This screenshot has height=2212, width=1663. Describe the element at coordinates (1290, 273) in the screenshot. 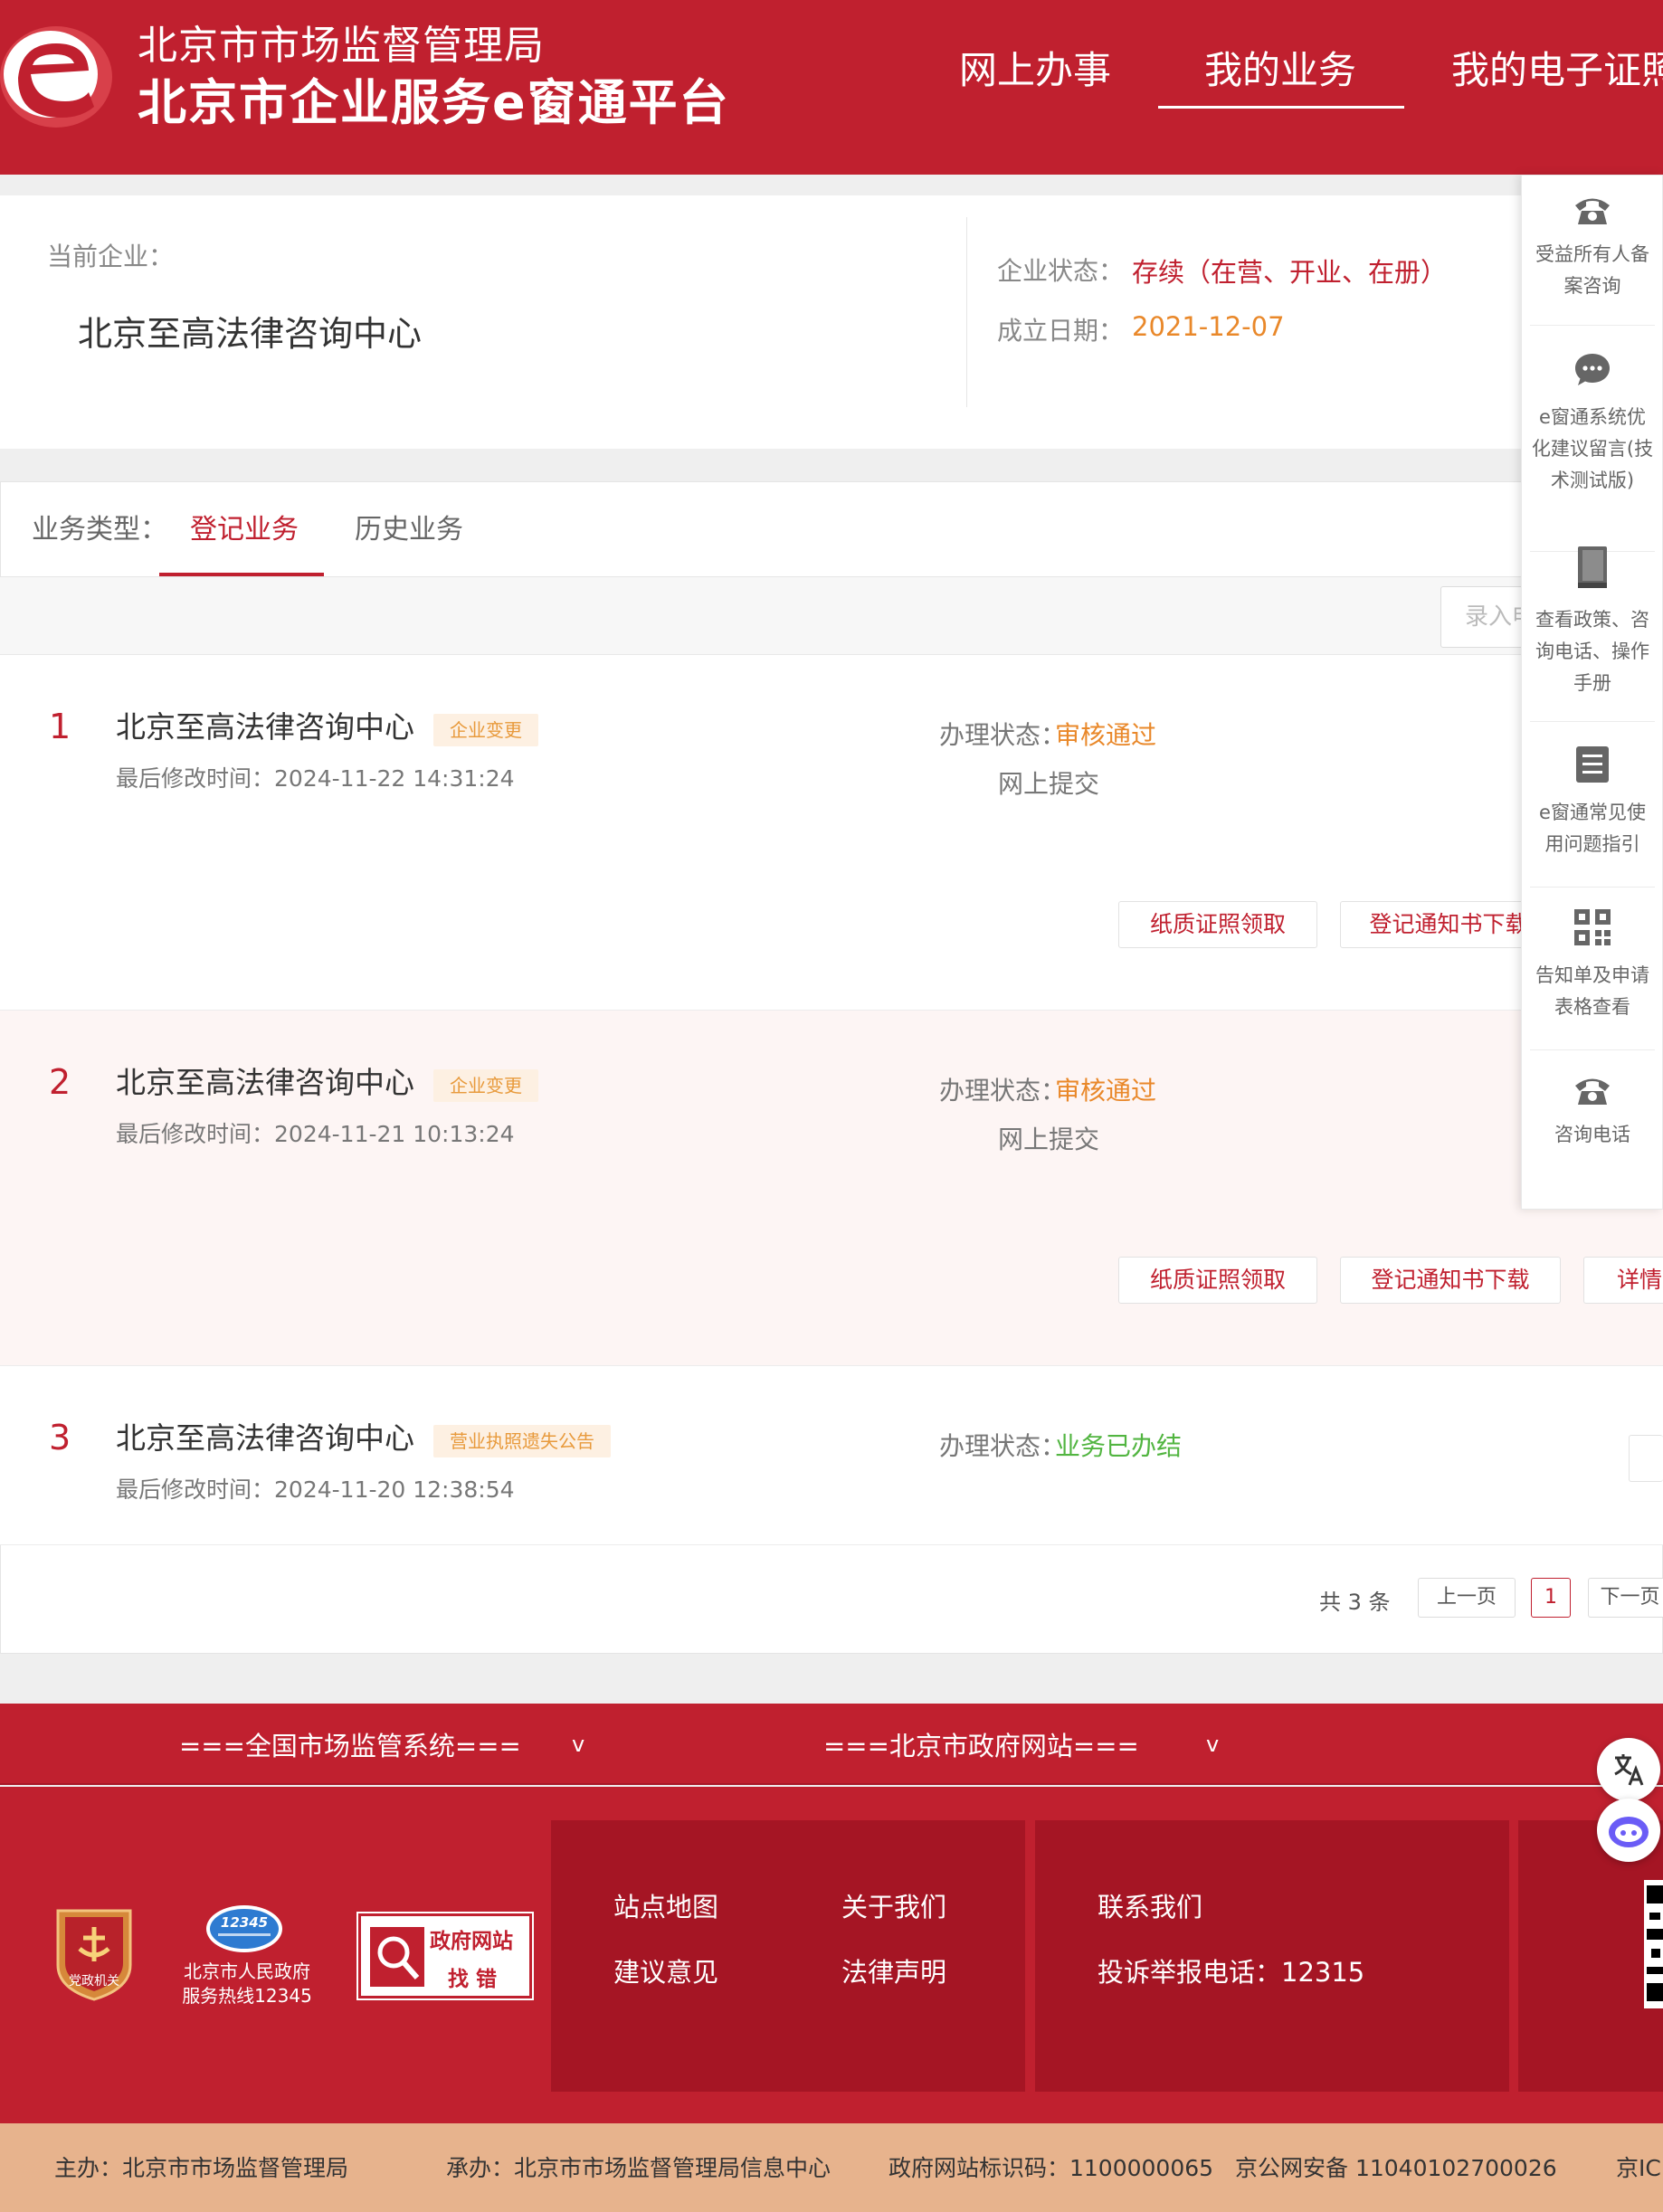

I see `company-status-value: 存续（在营、开业、在册）` at that location.